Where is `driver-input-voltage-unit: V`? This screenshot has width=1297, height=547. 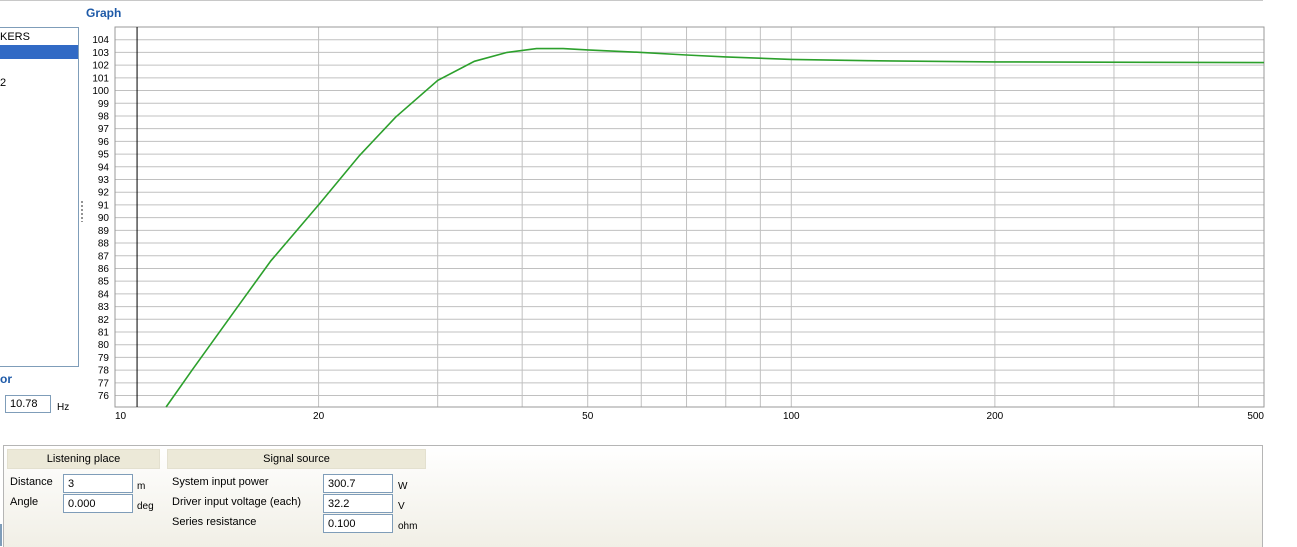 driver-input-voltage-unit: V is located at coordinates (401, 506).